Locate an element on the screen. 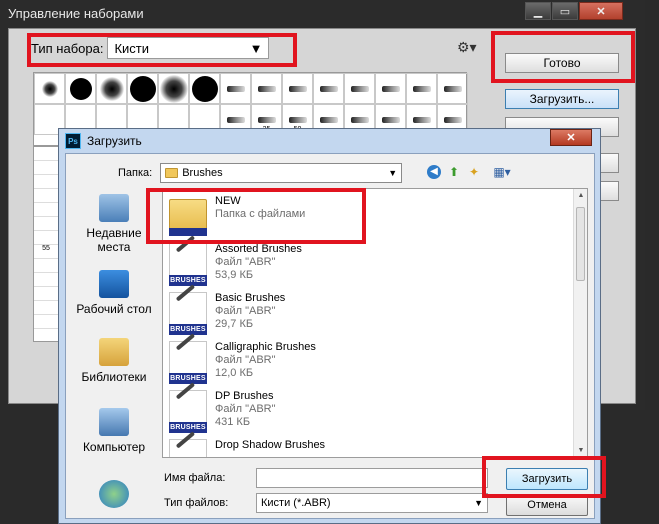 The image size is (659, 524). file-name: Calligraphic Brushes is located at coordinates (265, 347).